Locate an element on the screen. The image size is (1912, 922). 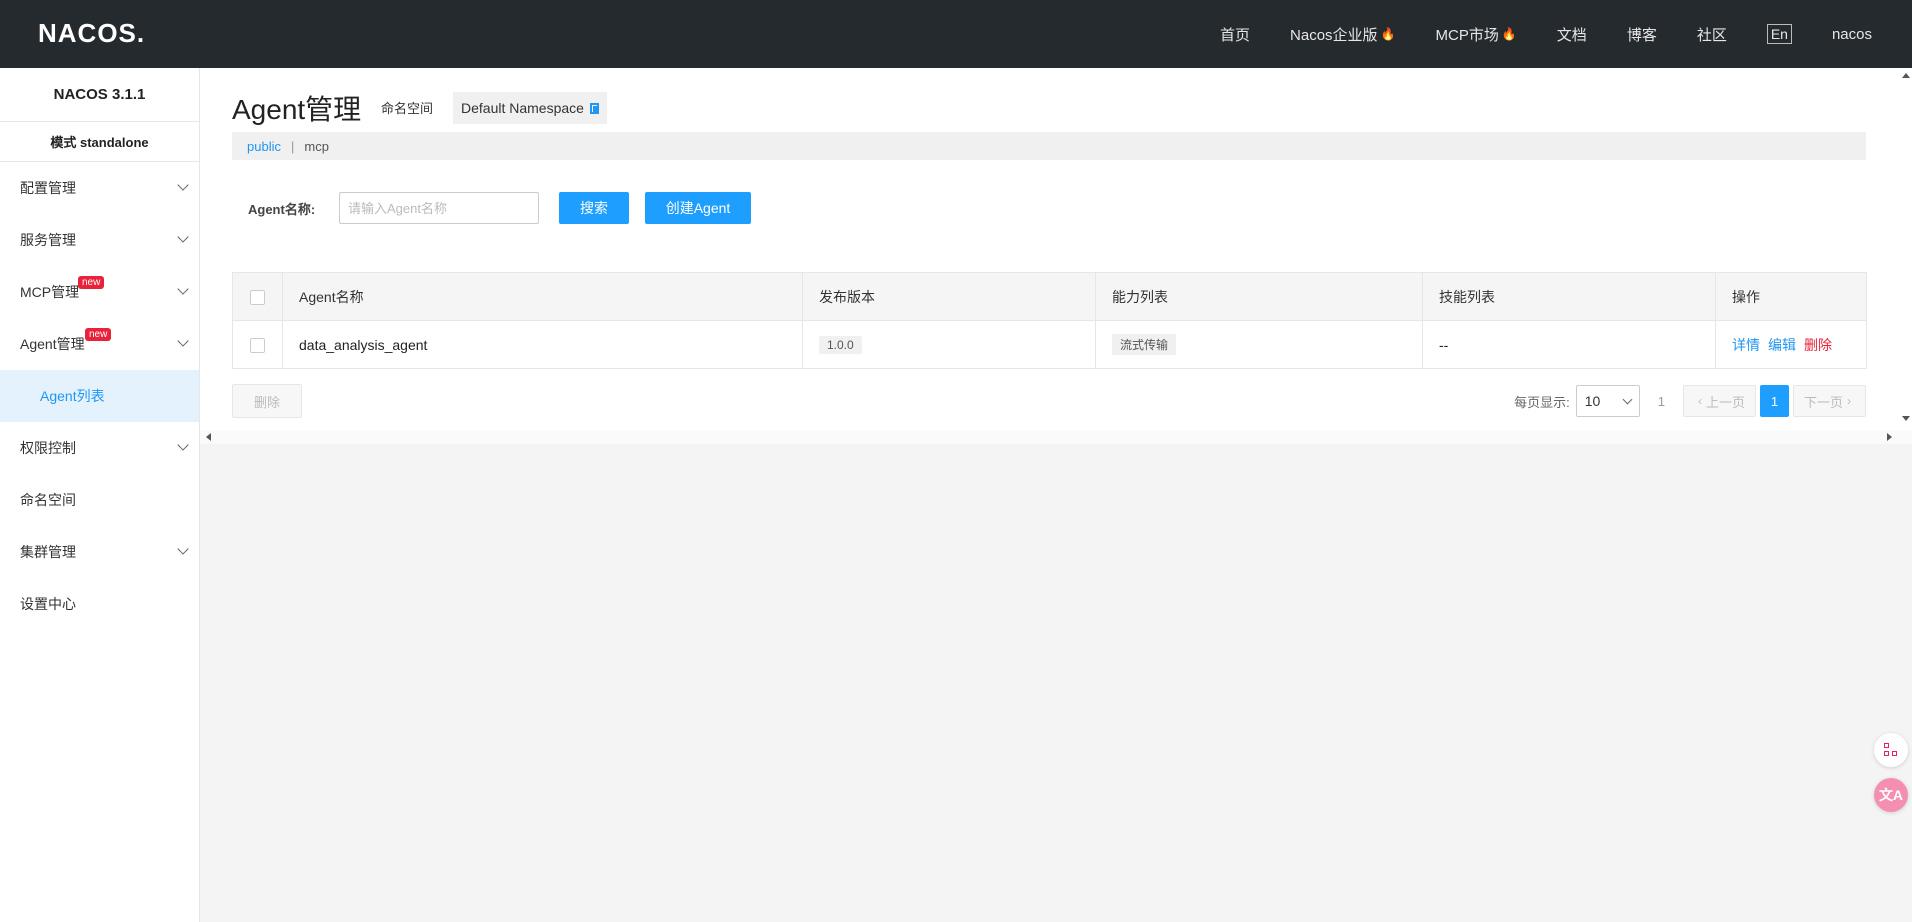
search-button: 搜索 is located at coordinates (594, 208).